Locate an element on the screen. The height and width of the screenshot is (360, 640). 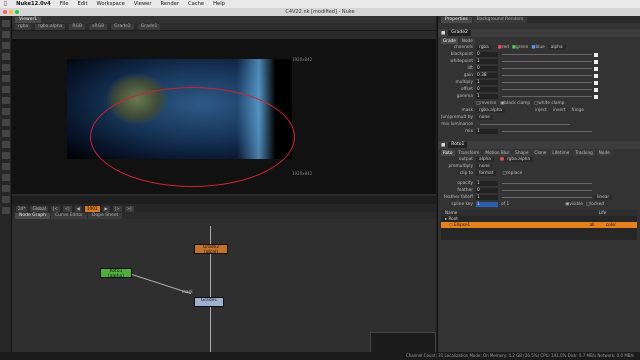
layer-name-column: Name is located at coordinates (451, 212).